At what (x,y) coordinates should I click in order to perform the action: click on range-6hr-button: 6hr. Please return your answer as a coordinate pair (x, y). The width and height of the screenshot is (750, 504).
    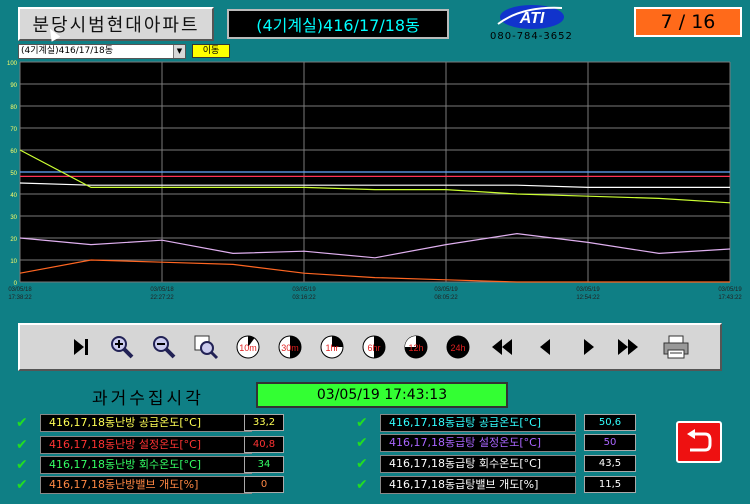
    Looking at the image, I should click on (374, 347).